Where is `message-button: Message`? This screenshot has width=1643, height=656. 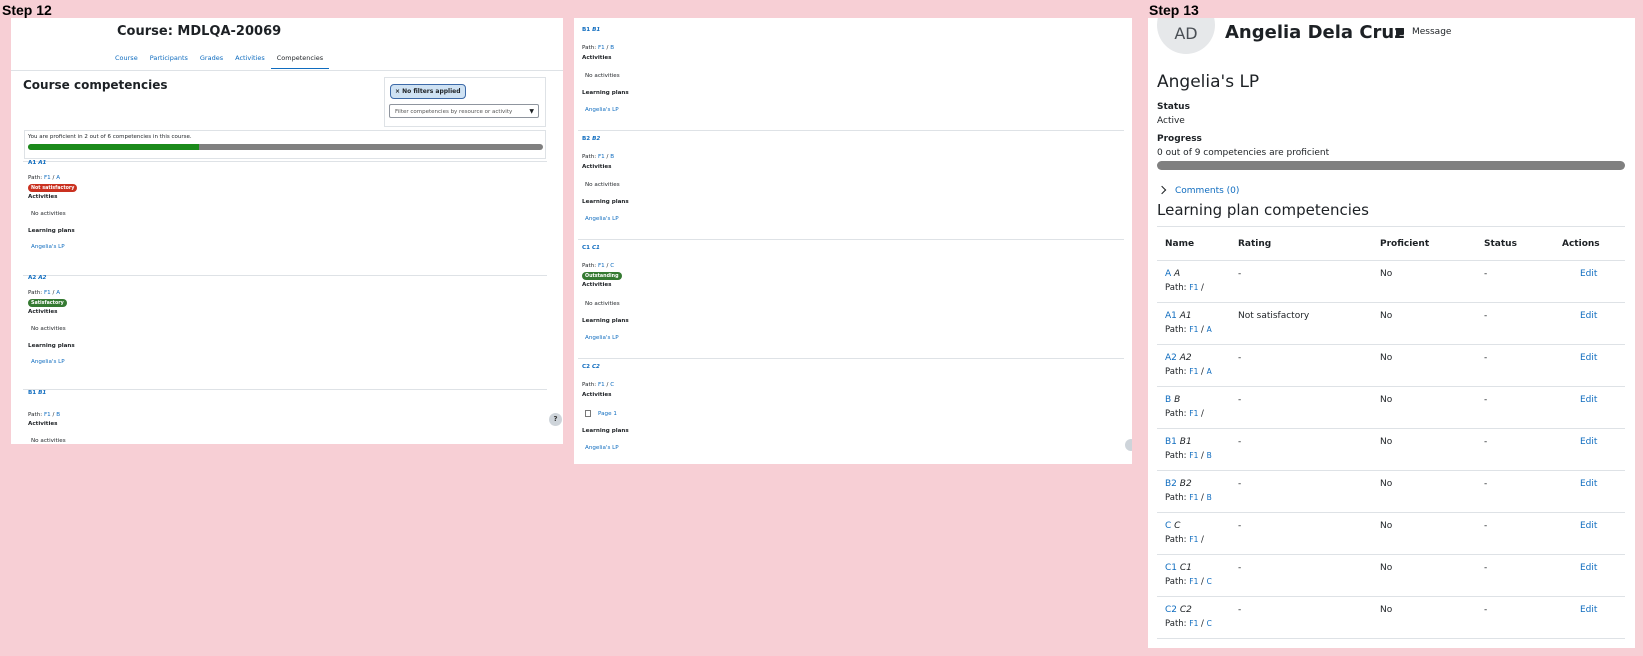 message-button: Message is located at coordinates (1431, 32).